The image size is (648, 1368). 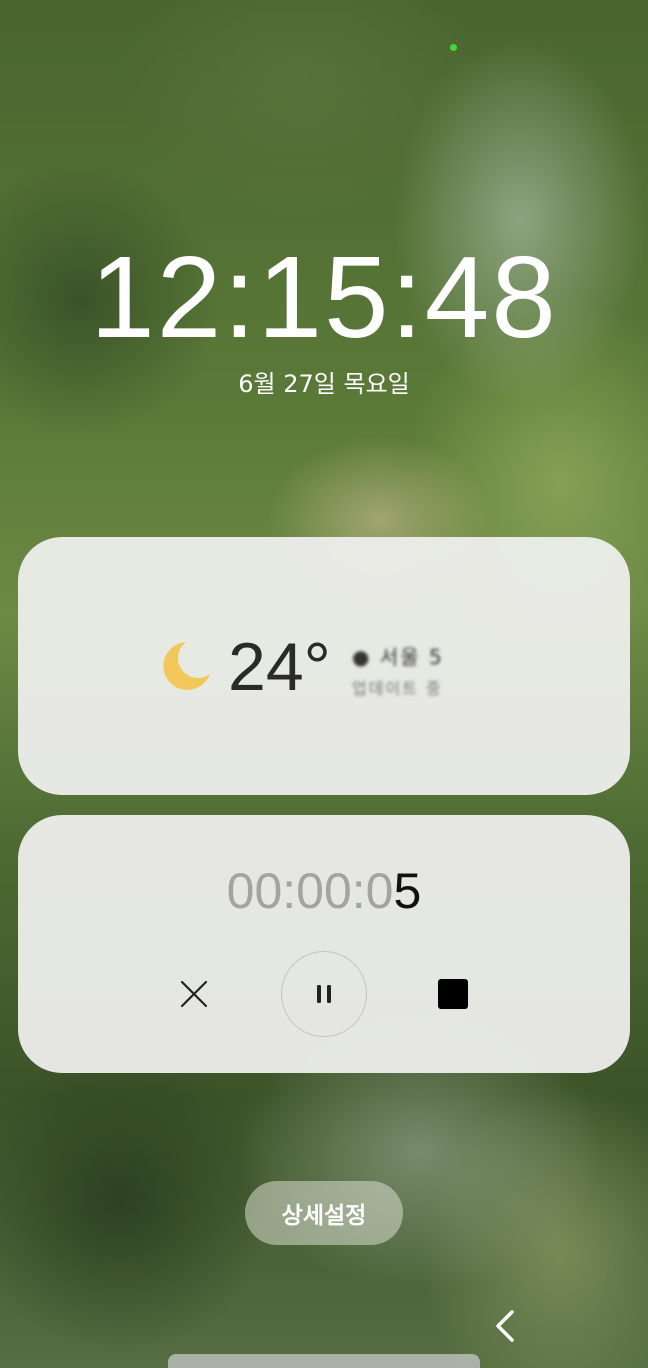 What do you see at coordinates (453, 47) in the screenshot?
I see `camera-indicator-dot` at bounding box center [453, 47].